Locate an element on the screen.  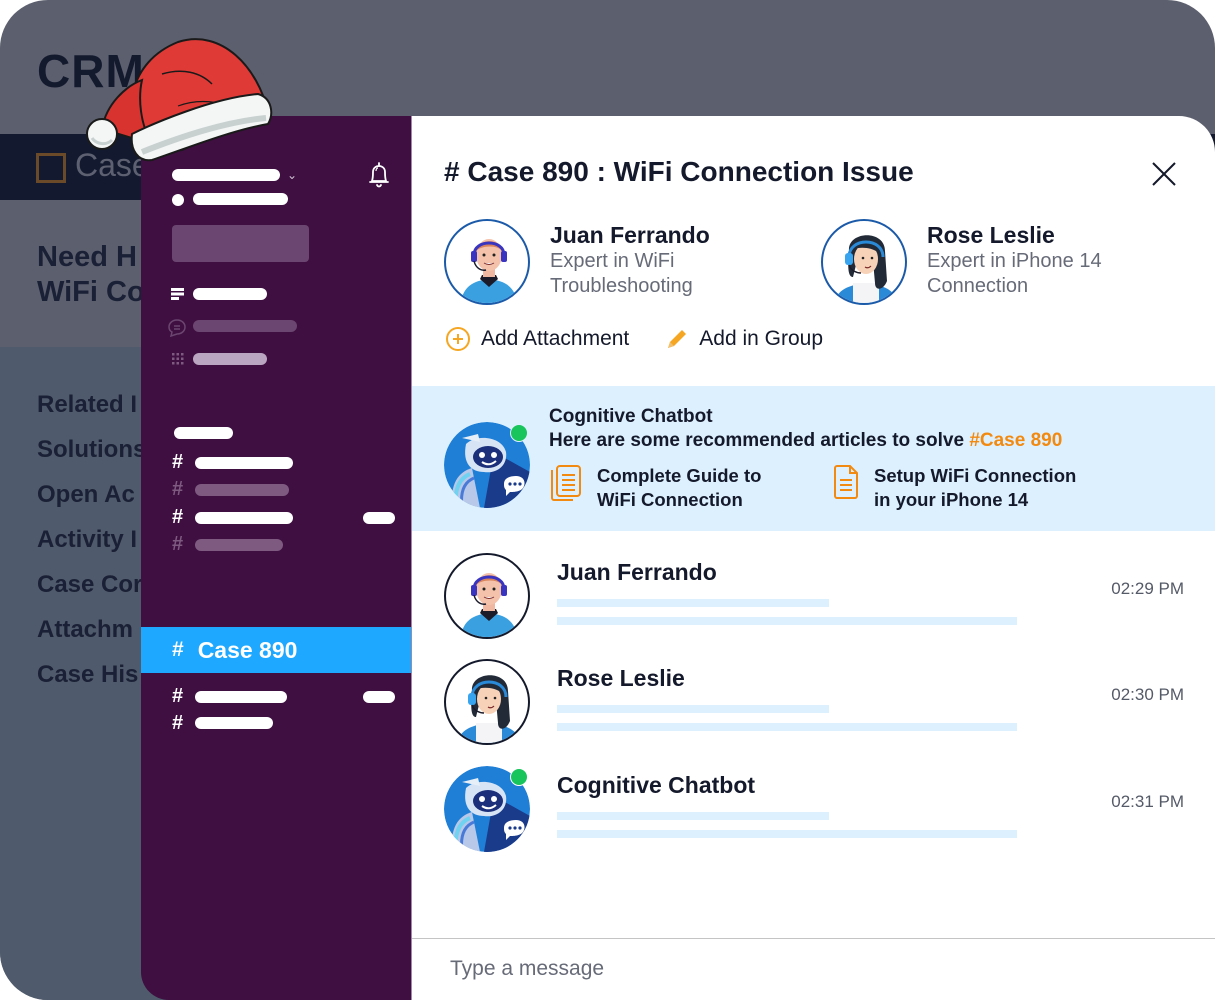
crm-case-heading: Need H WiFi Co is located at coordinates (91, 275).